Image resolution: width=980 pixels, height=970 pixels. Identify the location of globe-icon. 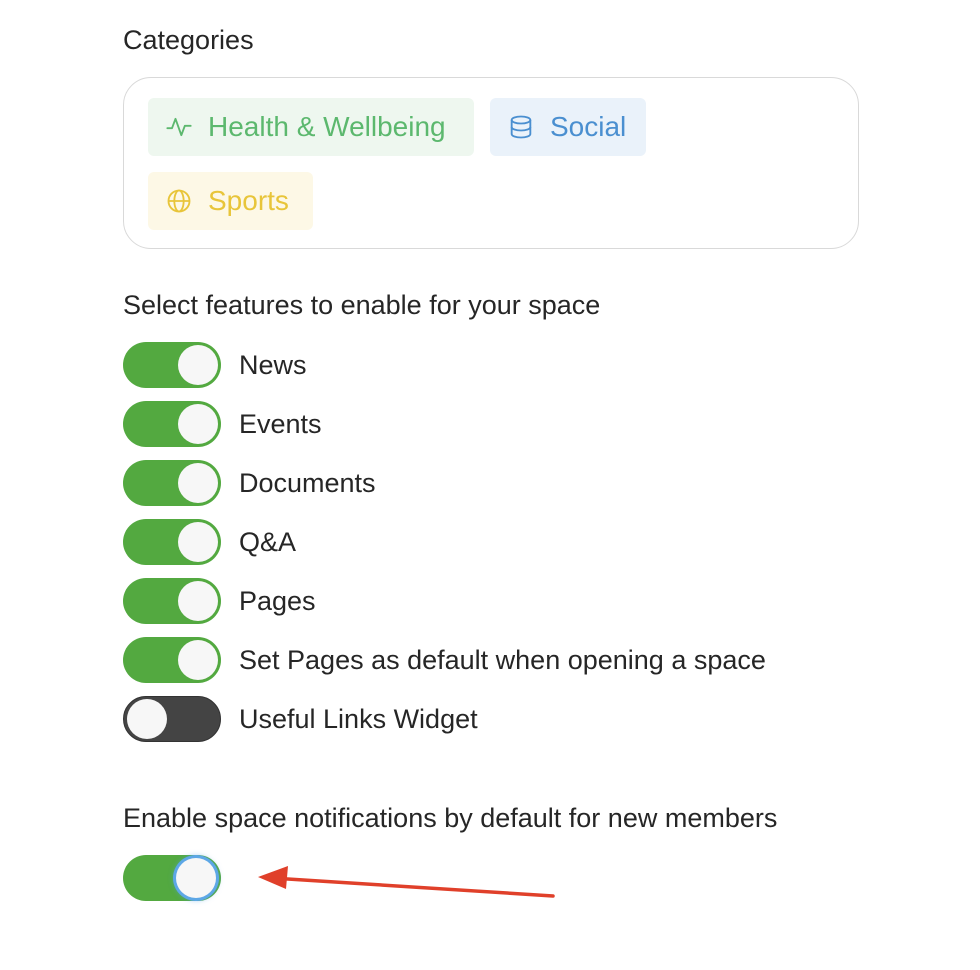
(179, 201).